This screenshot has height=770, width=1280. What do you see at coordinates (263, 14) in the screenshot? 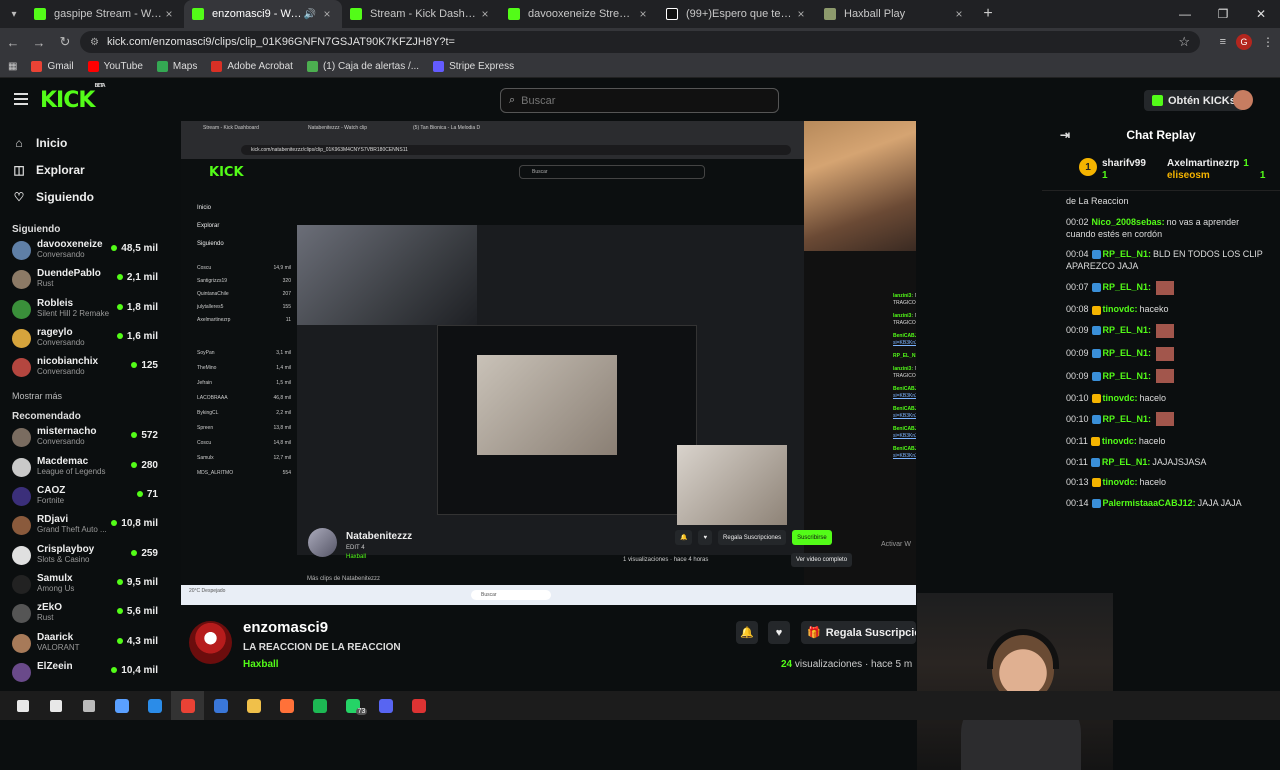
I see `browser-tab: enzomasci9 - Watch clips o🔊 ×` at bounding box center [263, 14].